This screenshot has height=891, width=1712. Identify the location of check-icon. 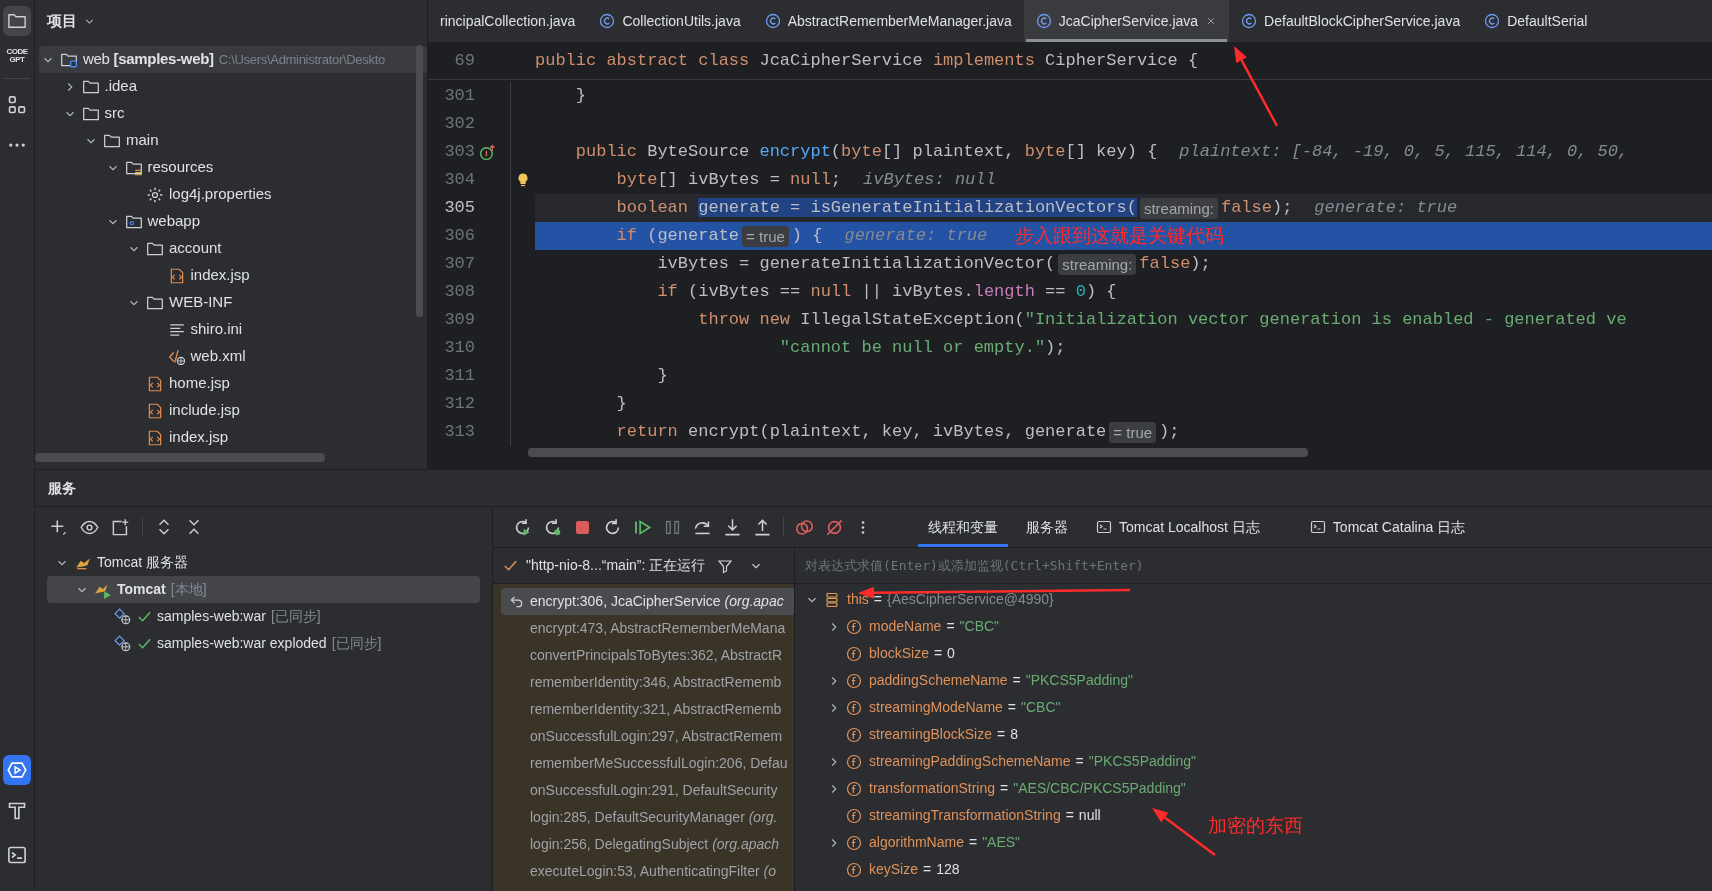
(144, 643).